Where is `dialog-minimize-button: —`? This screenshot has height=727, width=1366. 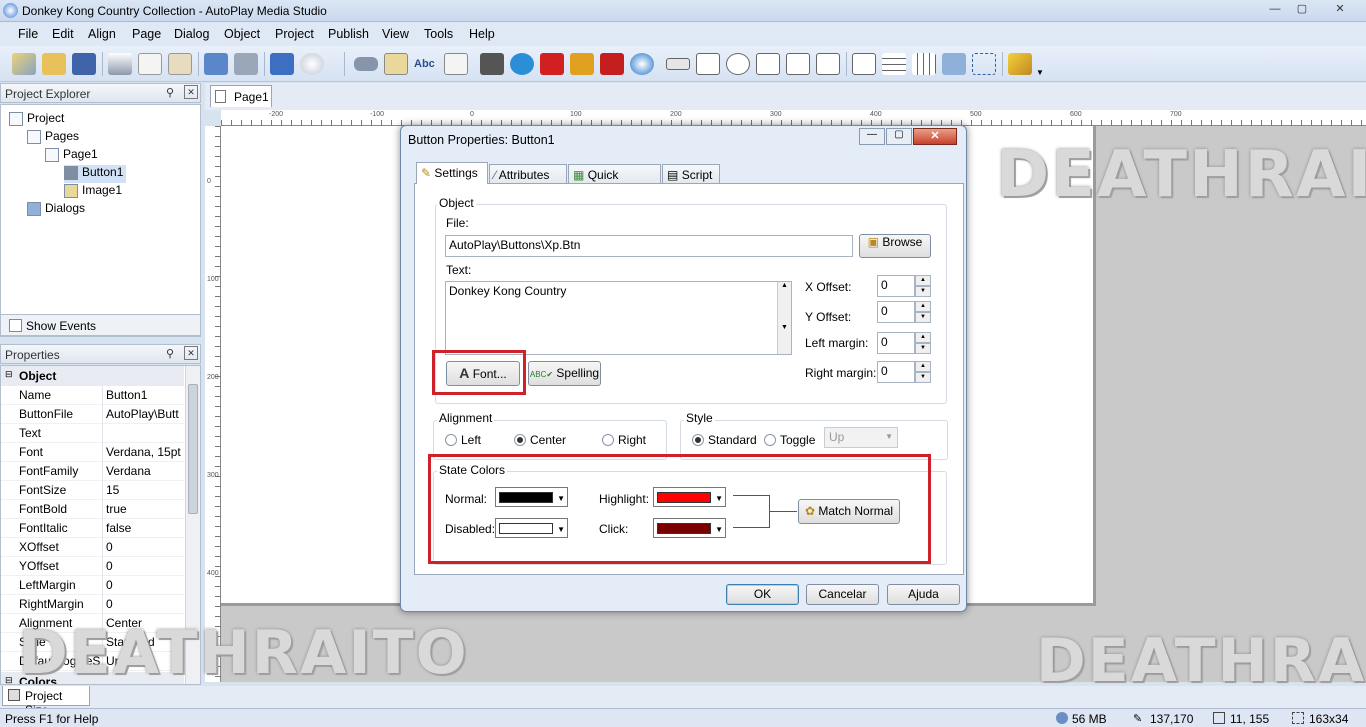
dialog-minimize-button: — is located at coordinates (872, 136).